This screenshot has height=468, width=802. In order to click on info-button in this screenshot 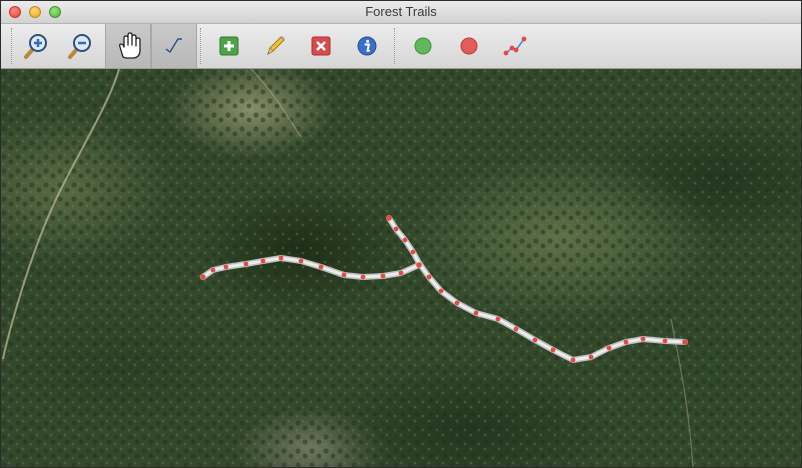, I will do `click(367, 46)`.